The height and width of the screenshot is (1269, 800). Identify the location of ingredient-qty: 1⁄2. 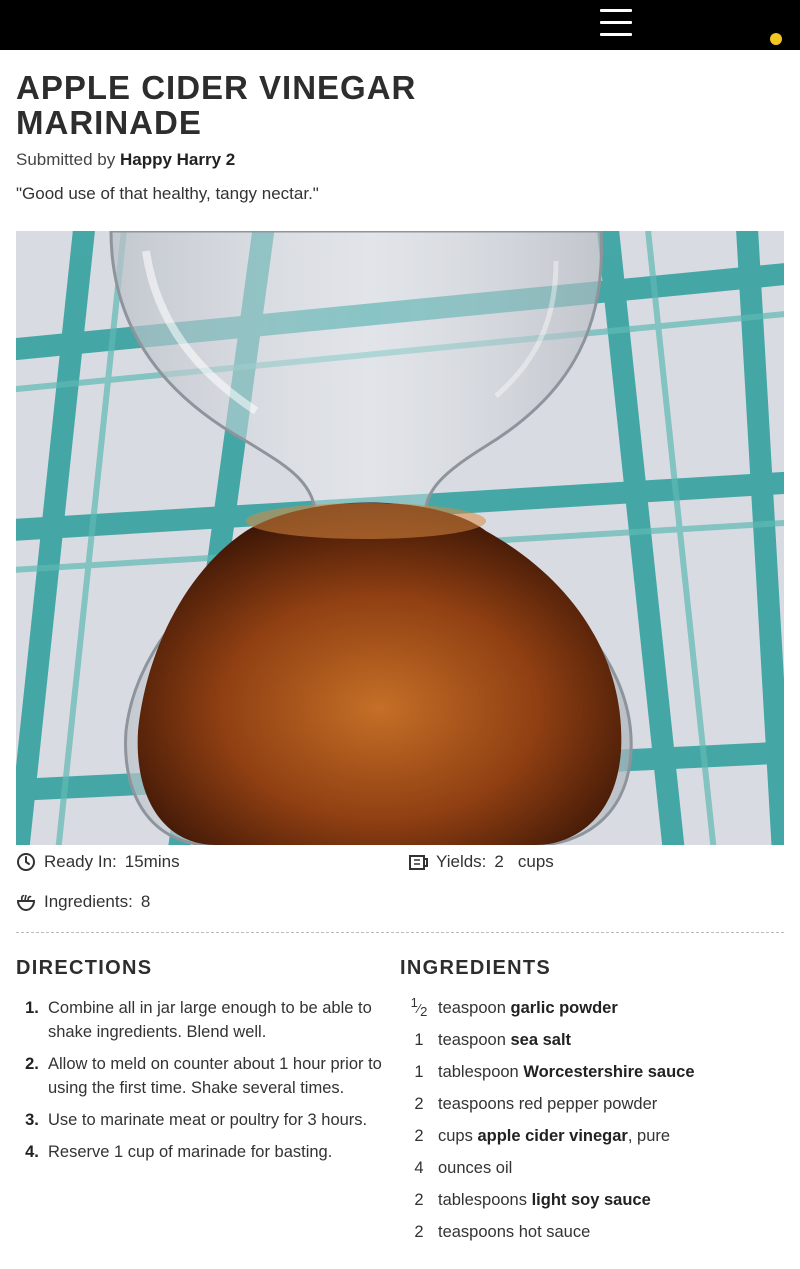
(419, 1011).